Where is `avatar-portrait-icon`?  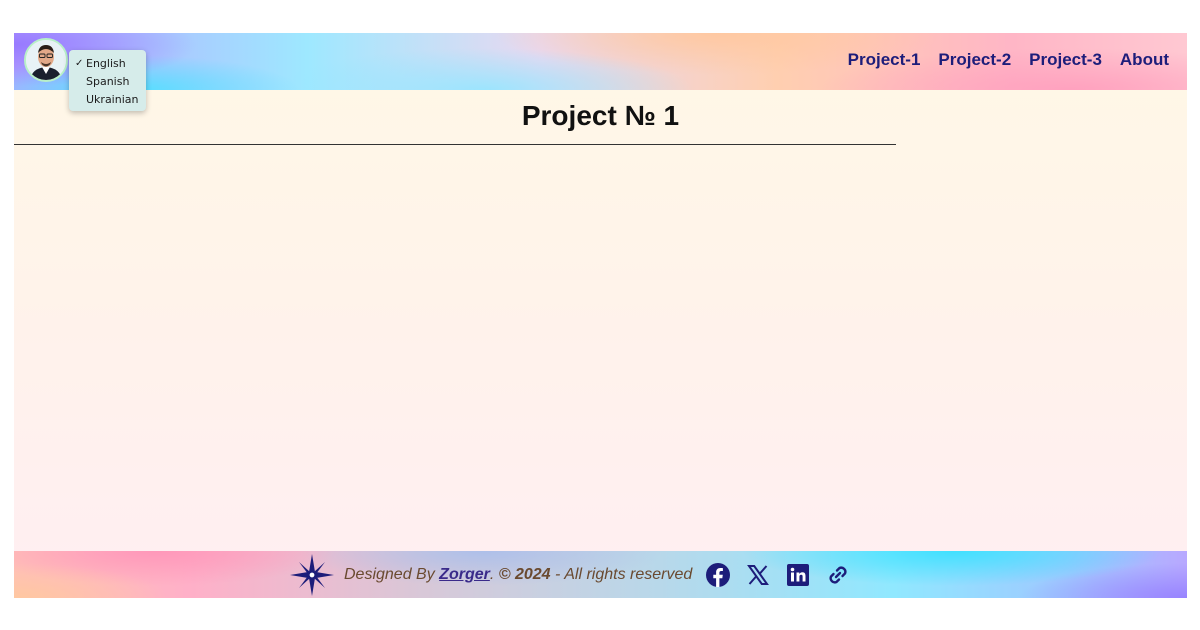
avatar-portrait-icon is located at coordinates (46, 60).